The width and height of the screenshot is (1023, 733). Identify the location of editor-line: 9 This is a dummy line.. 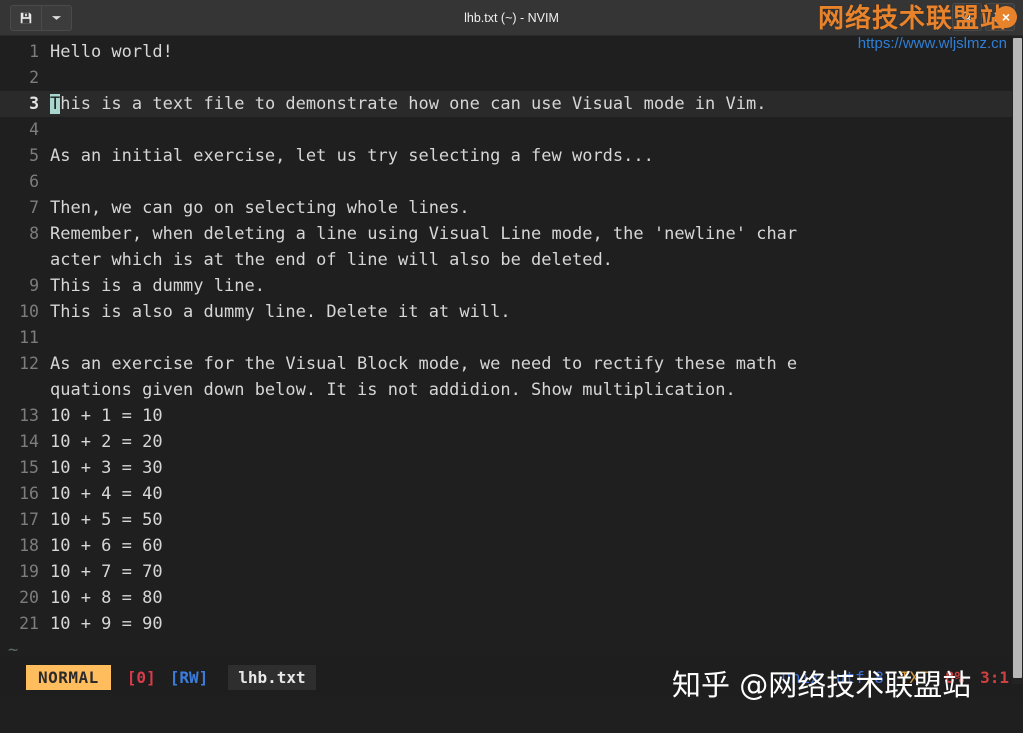
(511, 286).